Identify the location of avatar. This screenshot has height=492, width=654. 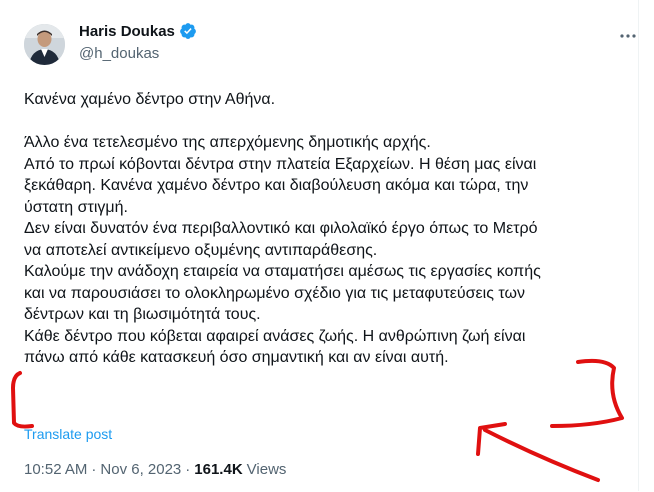
(44, 44).